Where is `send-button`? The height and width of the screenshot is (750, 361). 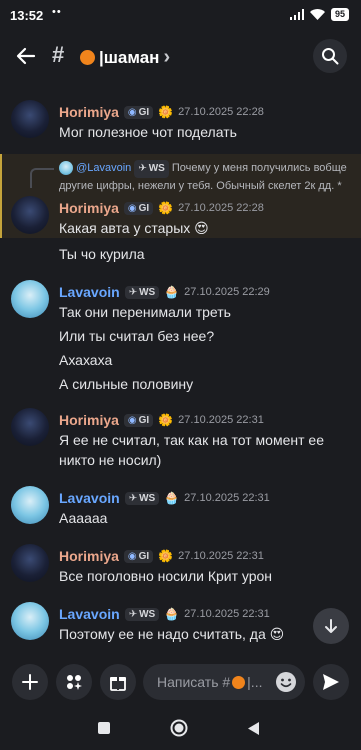 send-button is located at coordinates (331, 682).